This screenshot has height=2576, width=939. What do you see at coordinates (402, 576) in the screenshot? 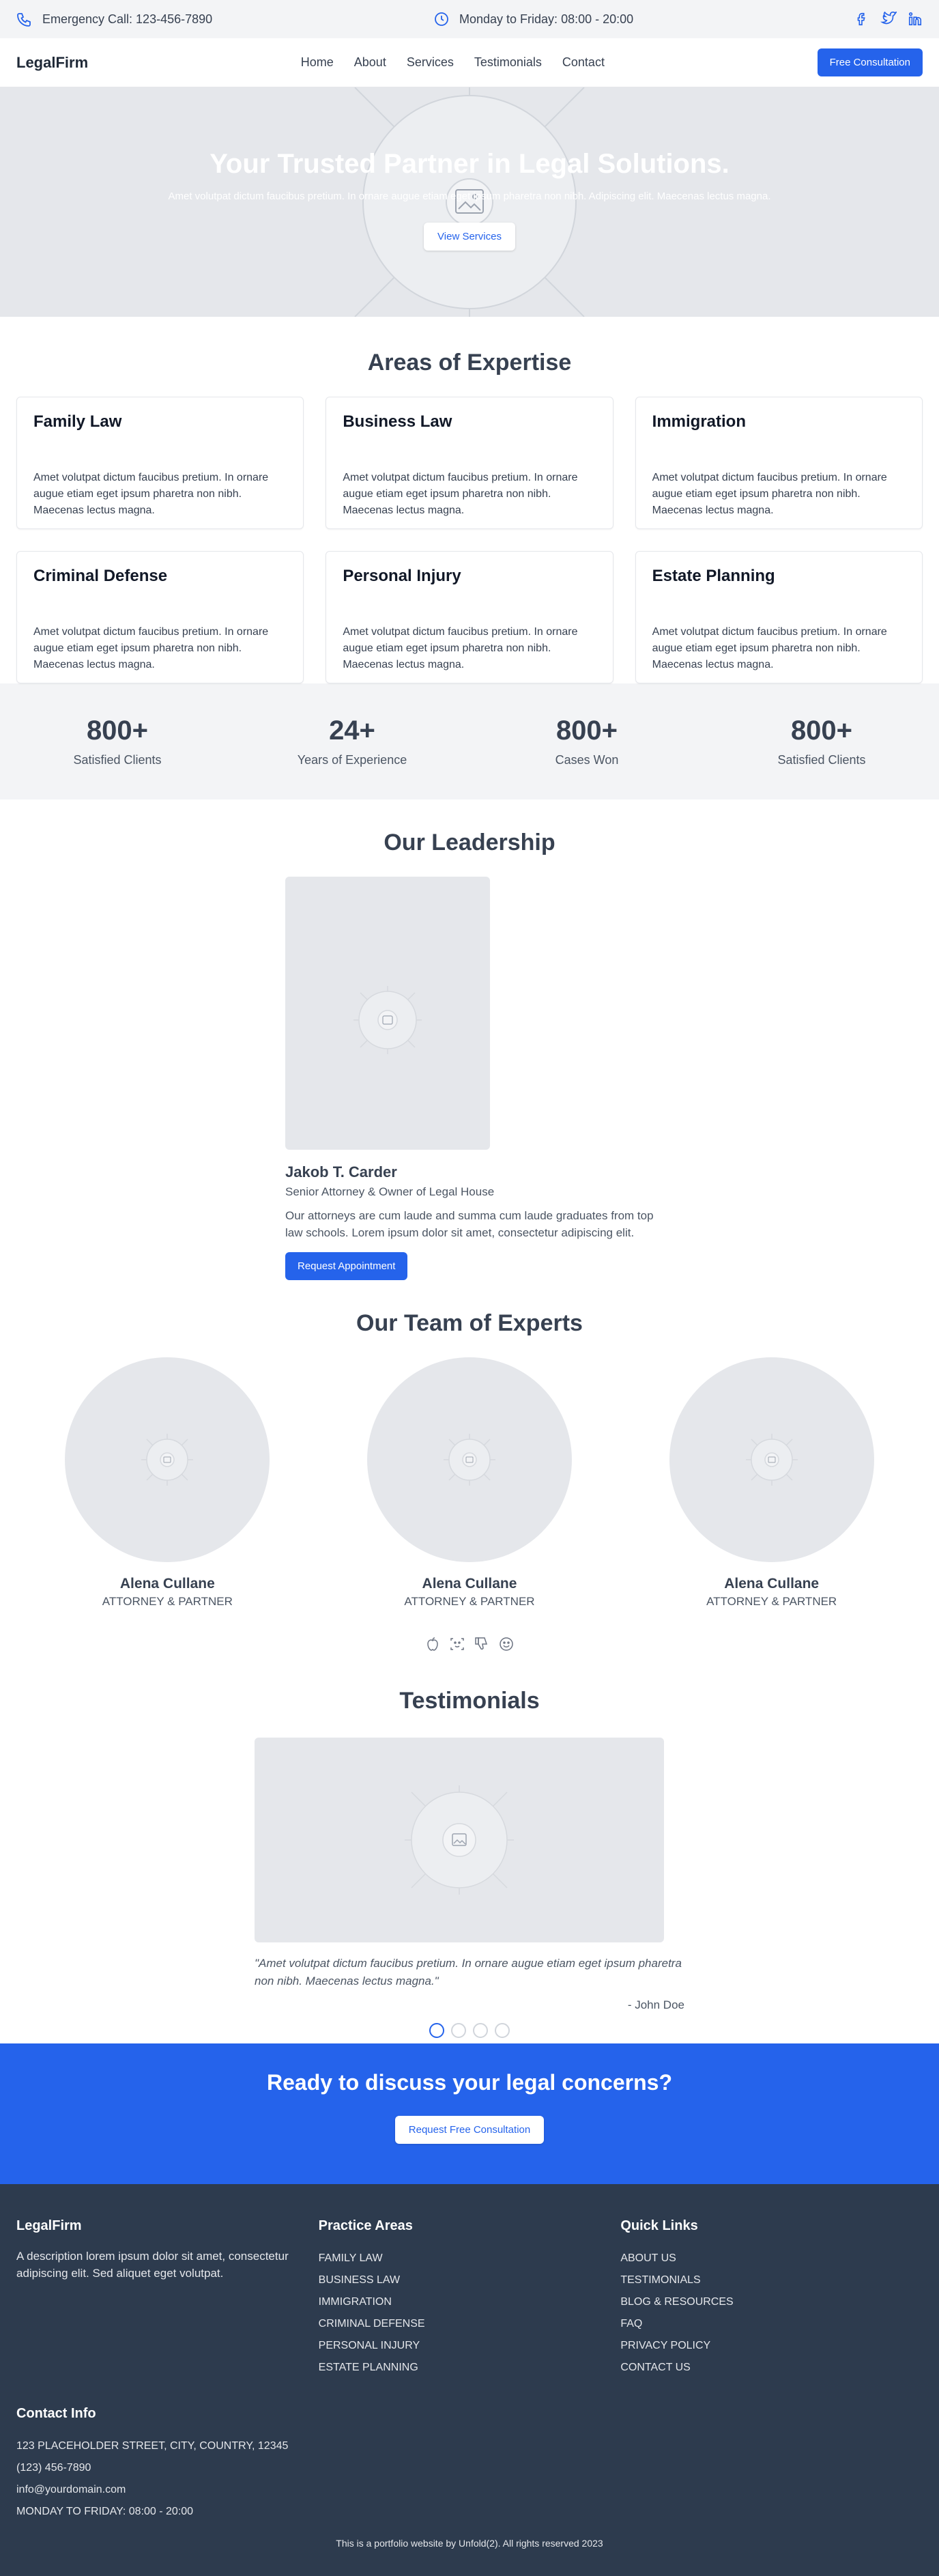
I see `card-title: Personal Injury` at bounding box center [402, 576].